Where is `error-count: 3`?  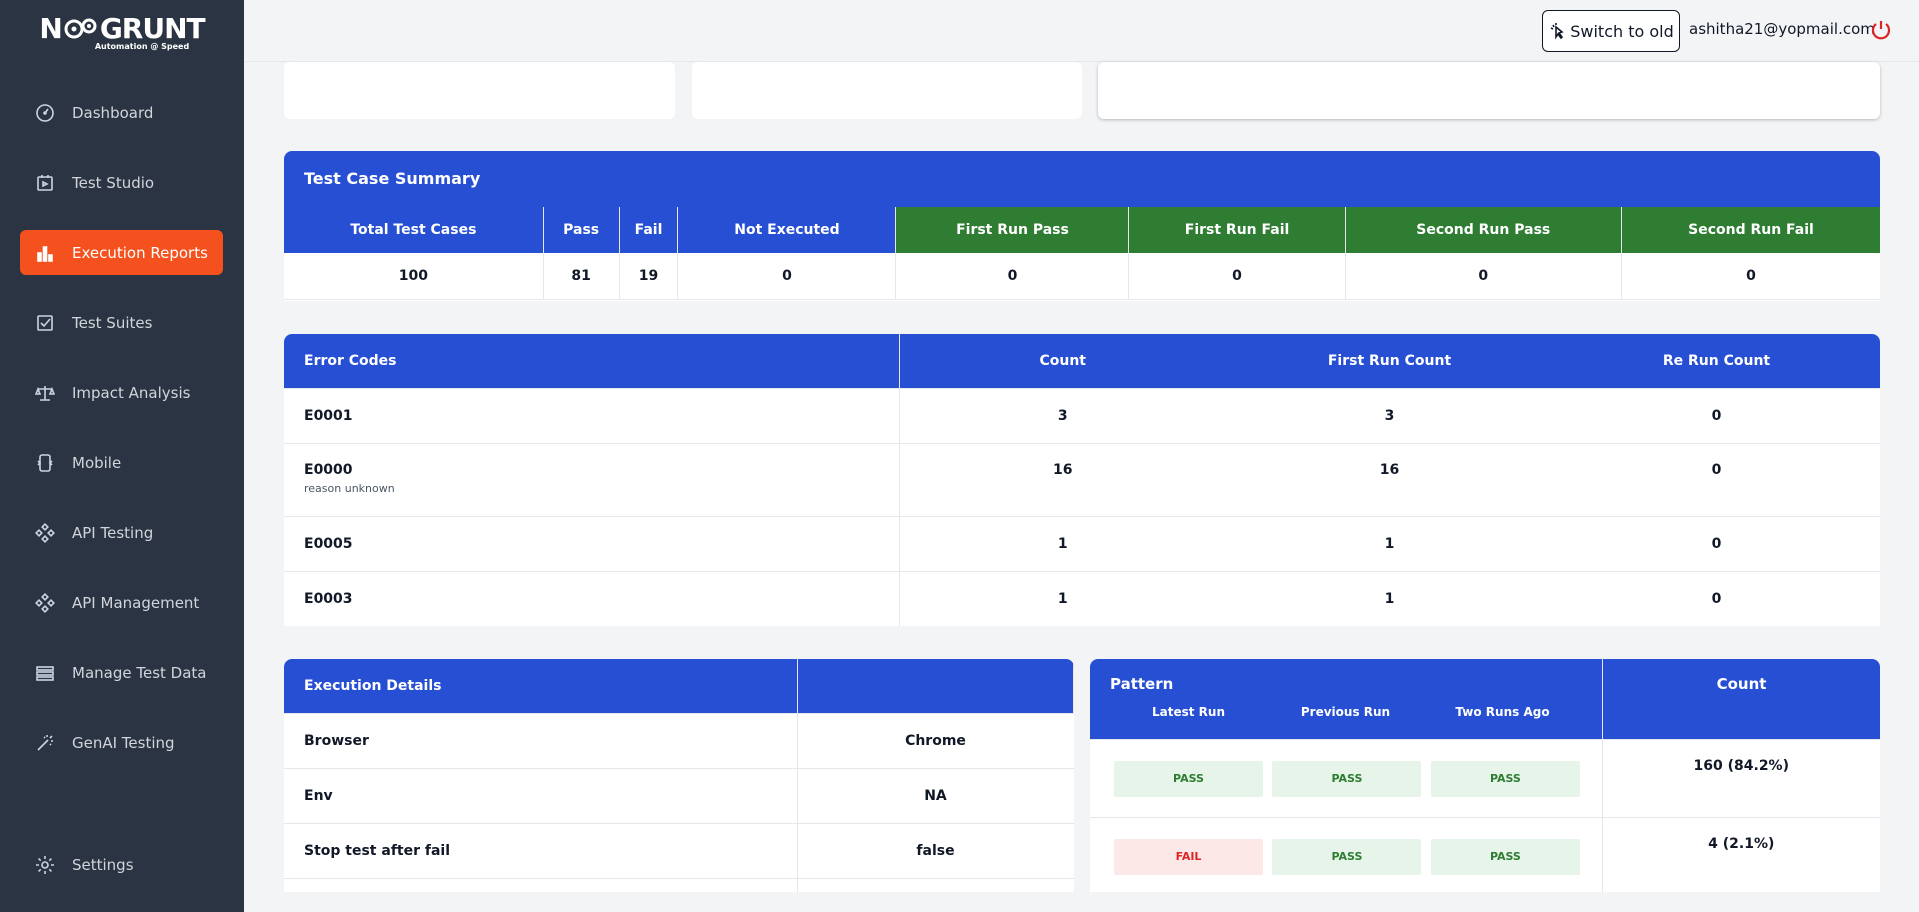 error-count: 3 is located at coordinates (1062, 415).